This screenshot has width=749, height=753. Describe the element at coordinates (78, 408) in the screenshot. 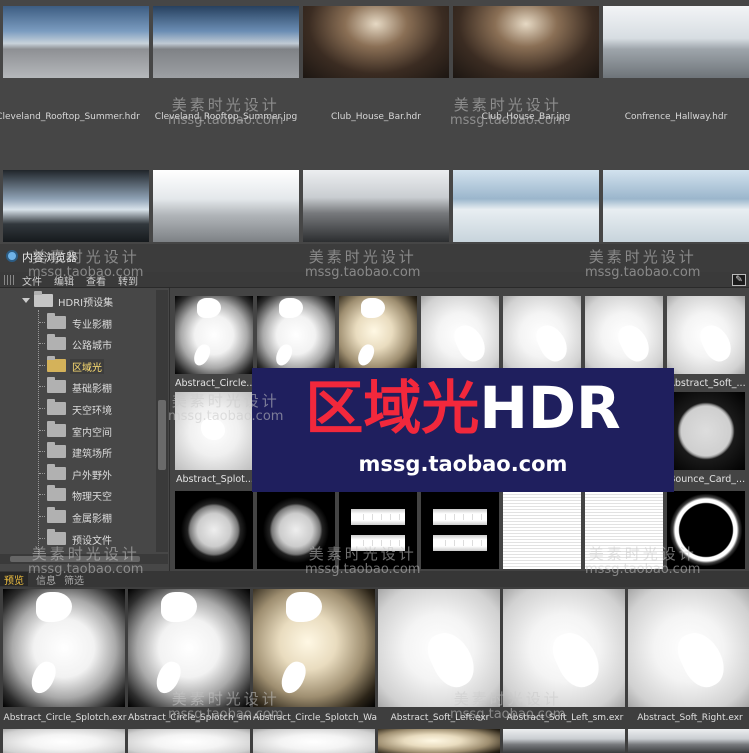

I see `tree-item: 天空环境` at that location.